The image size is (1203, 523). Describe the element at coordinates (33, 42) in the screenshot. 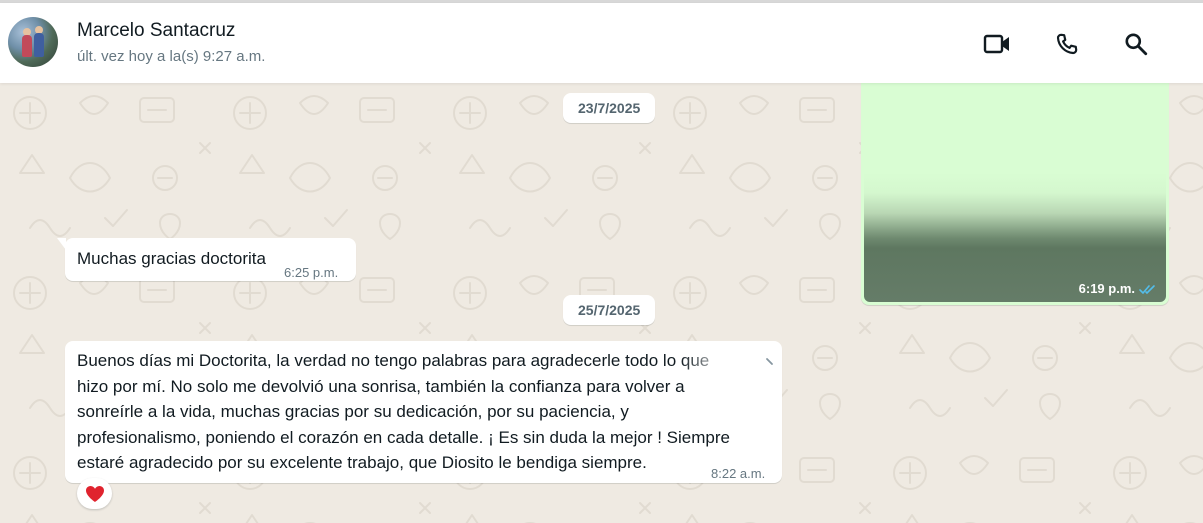

I see `contact-avatar` at that location.